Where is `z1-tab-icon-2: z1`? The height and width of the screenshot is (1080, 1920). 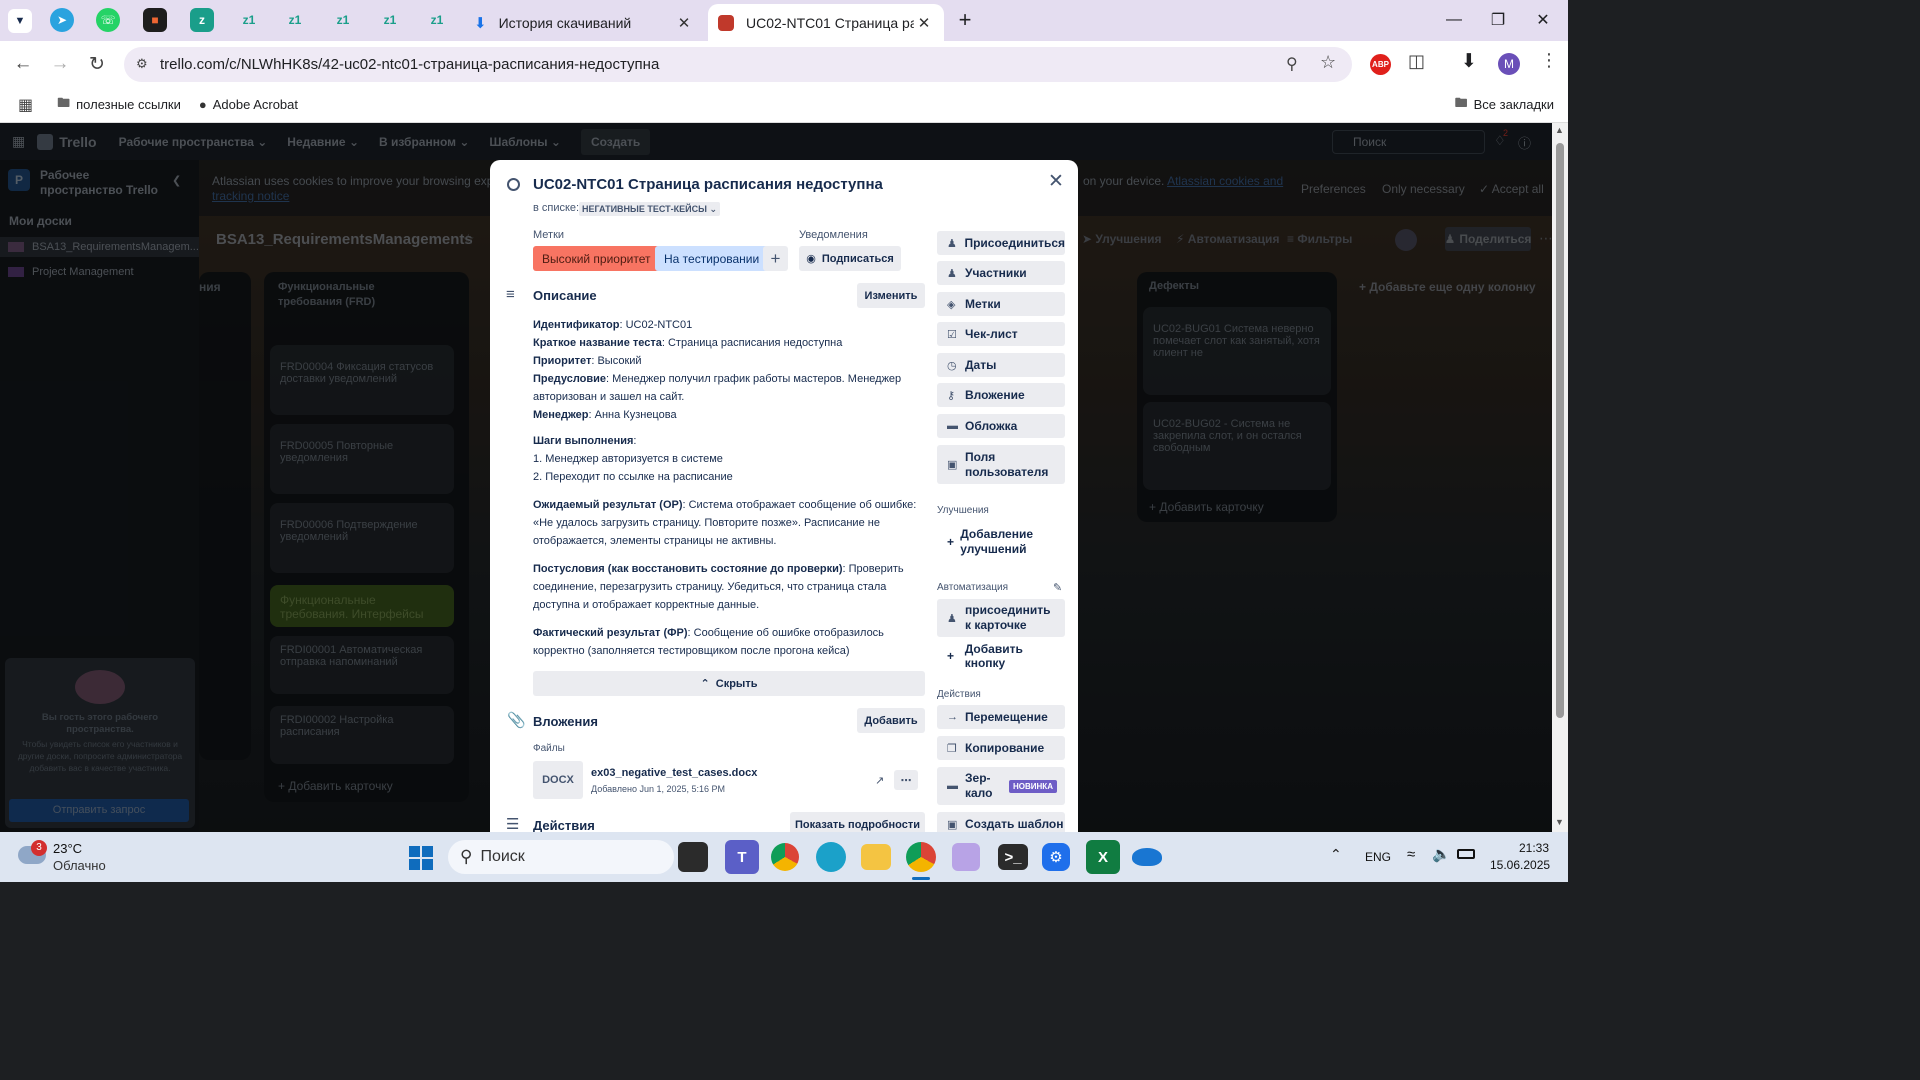
z1-tab-icon-2: z1 is located at coordinates (249, 20).